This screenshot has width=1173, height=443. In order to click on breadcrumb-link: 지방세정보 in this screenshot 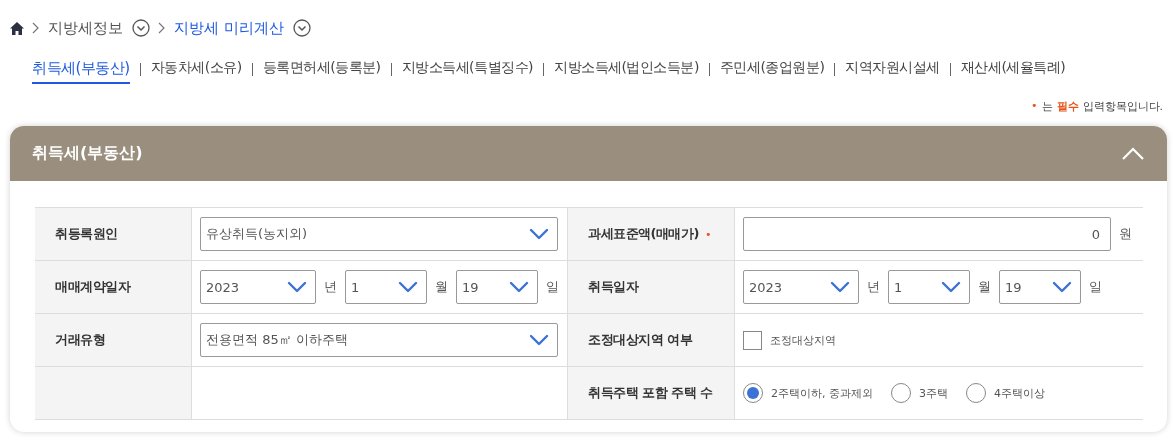, I will do `click(85, 28)`.